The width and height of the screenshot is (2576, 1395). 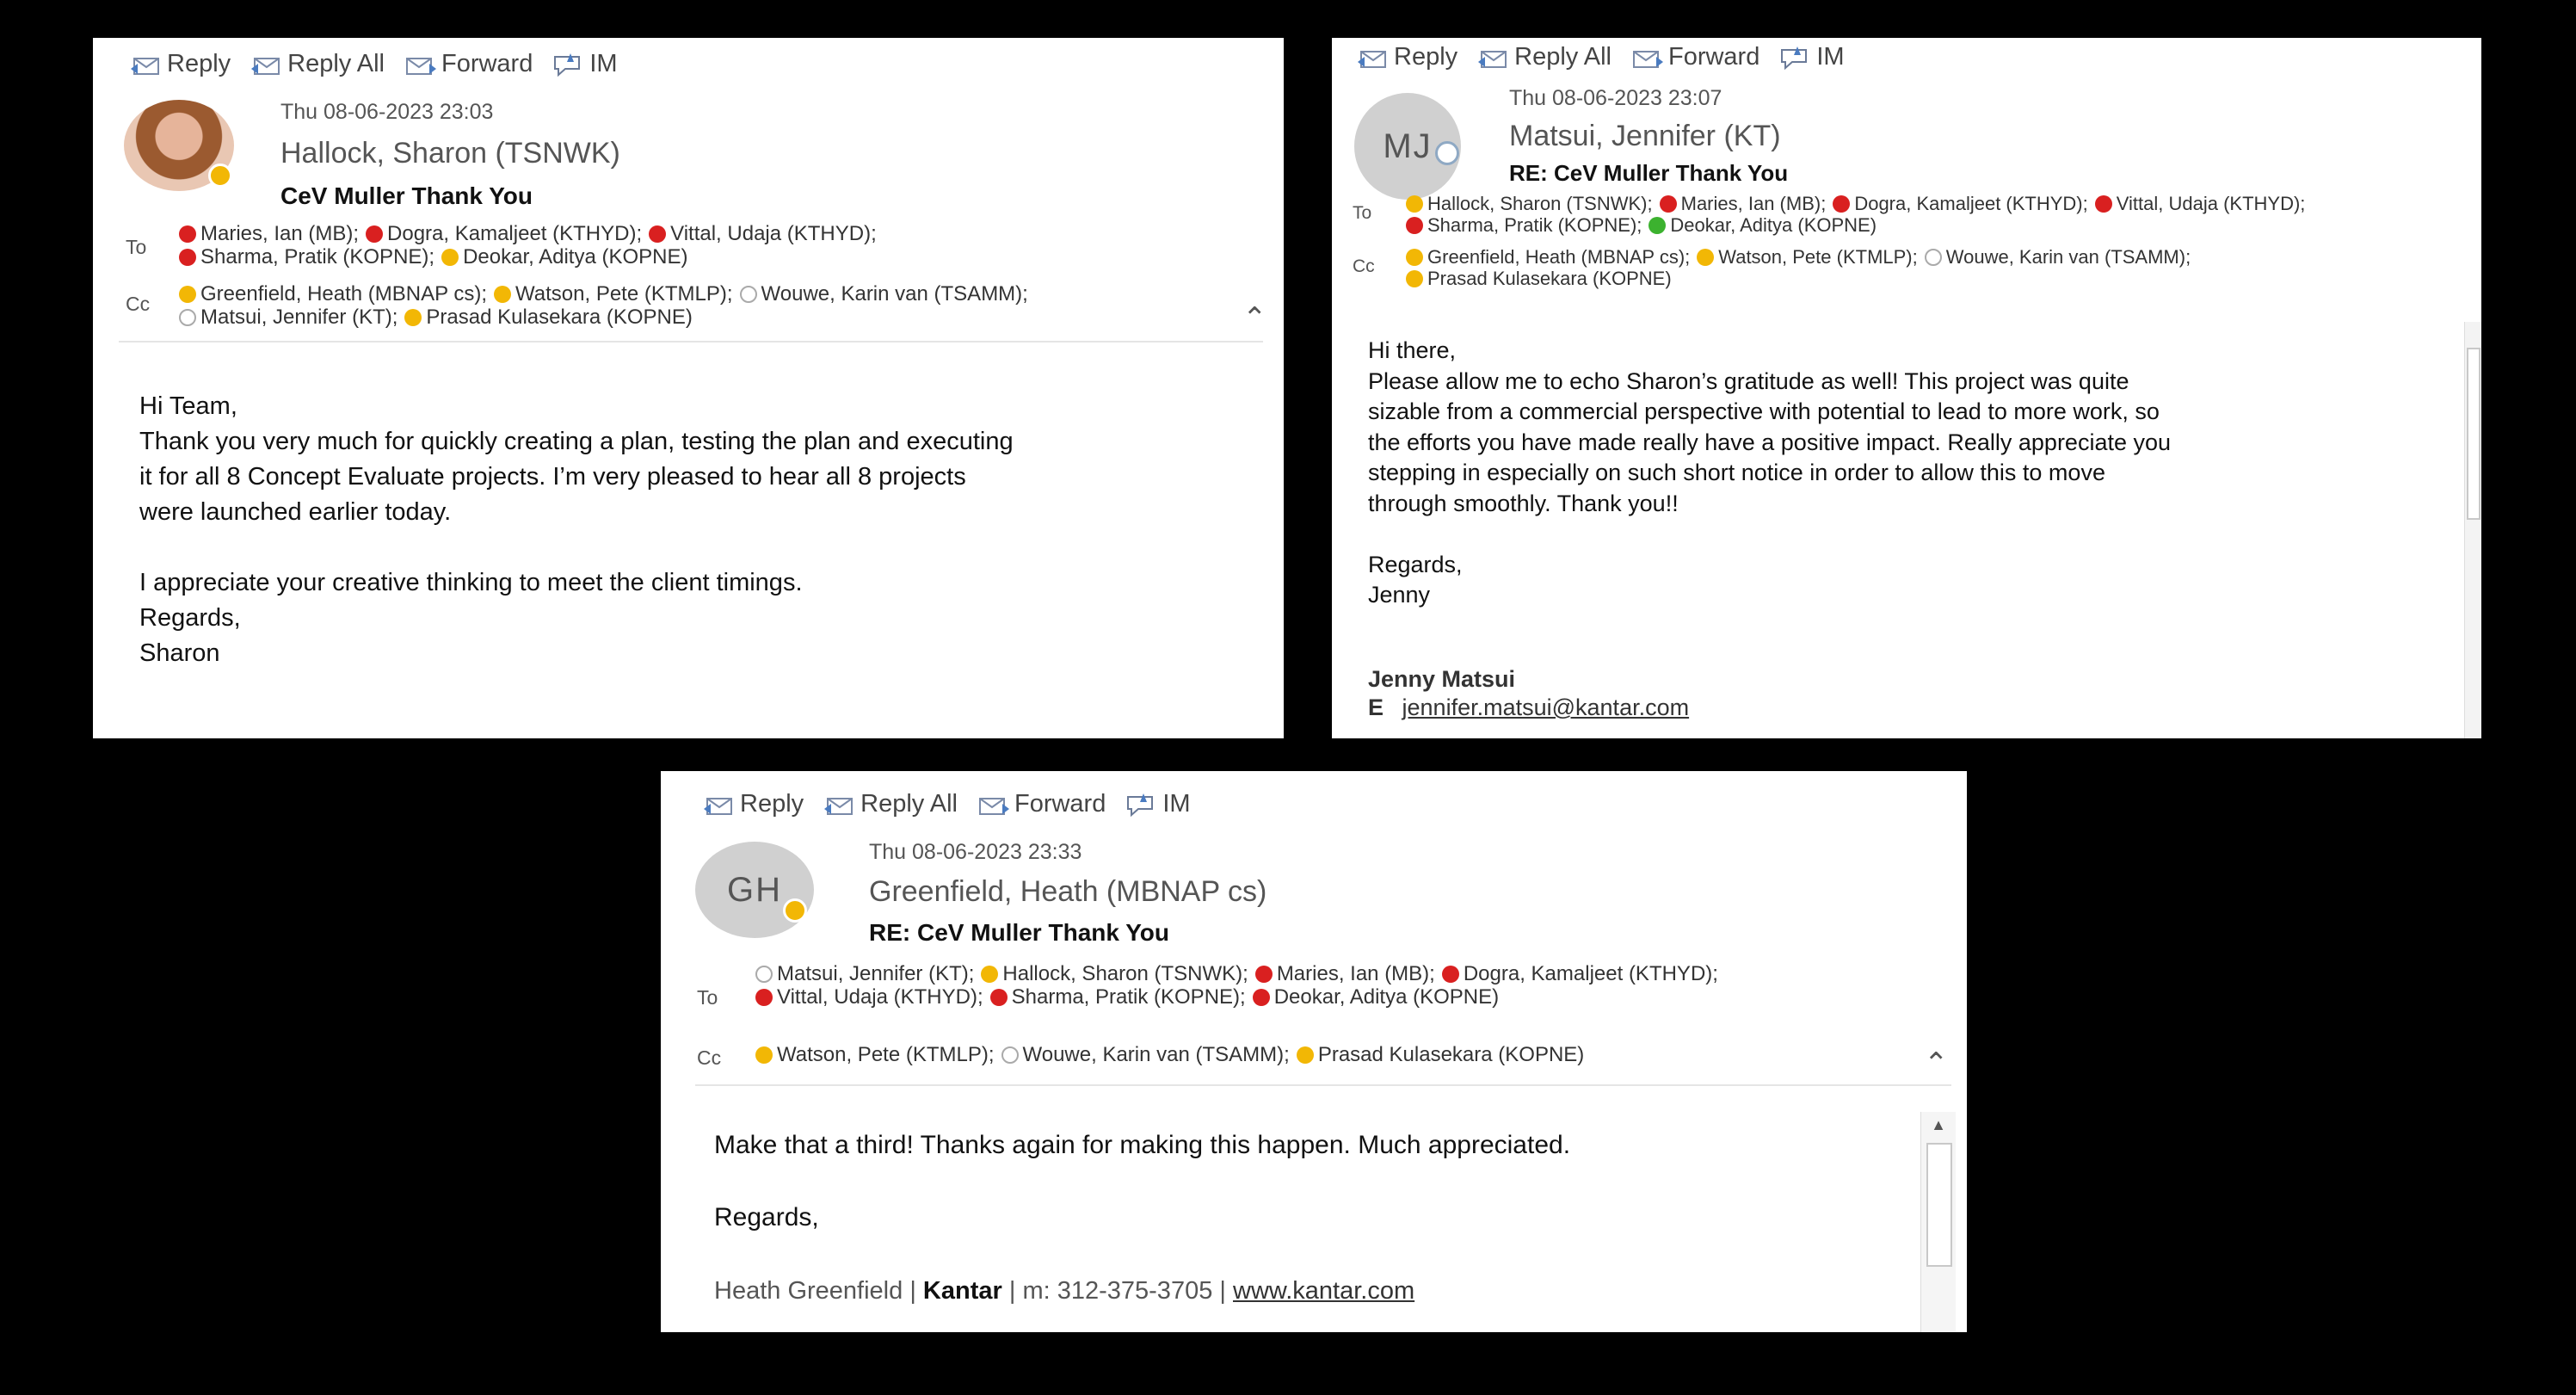 I want to click on presence-avail-icon, so click(x=1658, y=225).